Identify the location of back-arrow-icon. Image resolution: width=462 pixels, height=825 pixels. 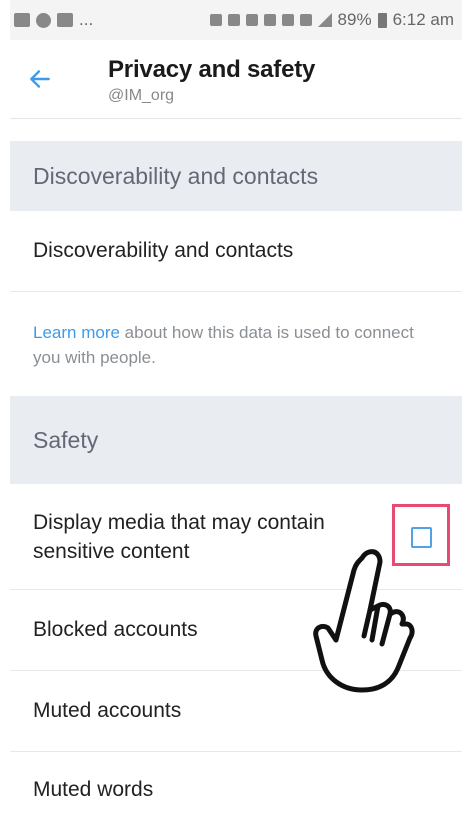
(40, 79).